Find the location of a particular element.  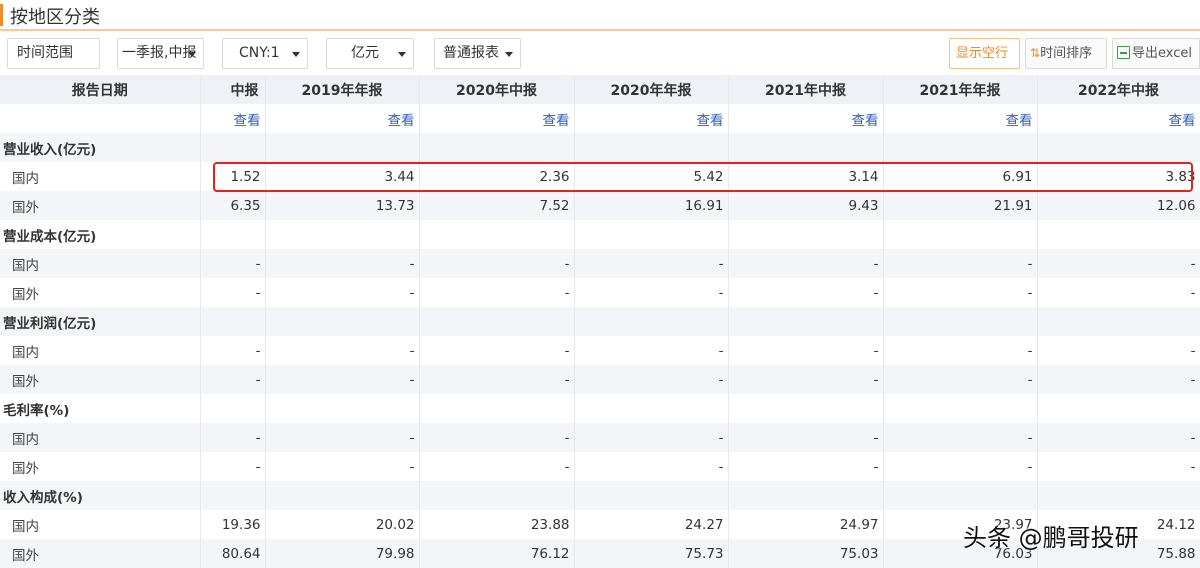

show-blank-rows-label: 显示空行 is located at coordinates (982, 53).